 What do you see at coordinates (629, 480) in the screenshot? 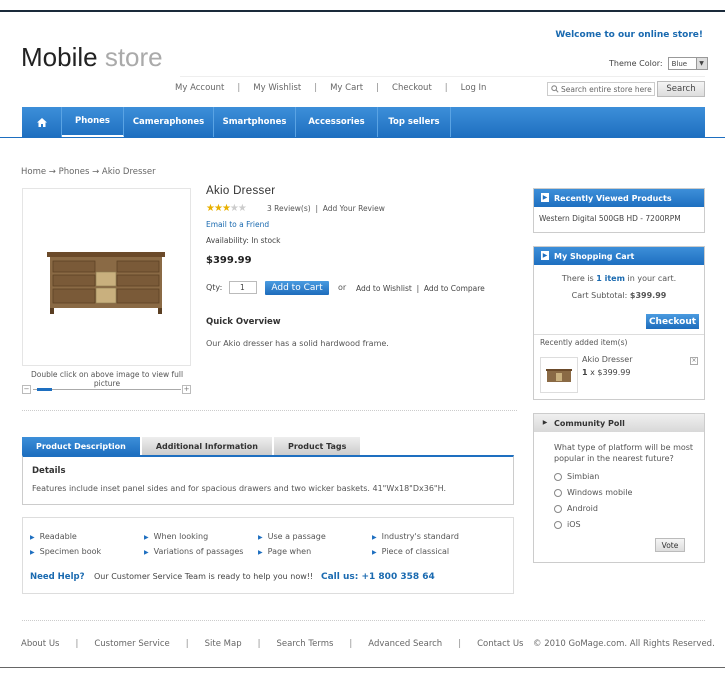
I see `poll-option: Simbian` at bounding box center [629, 480].